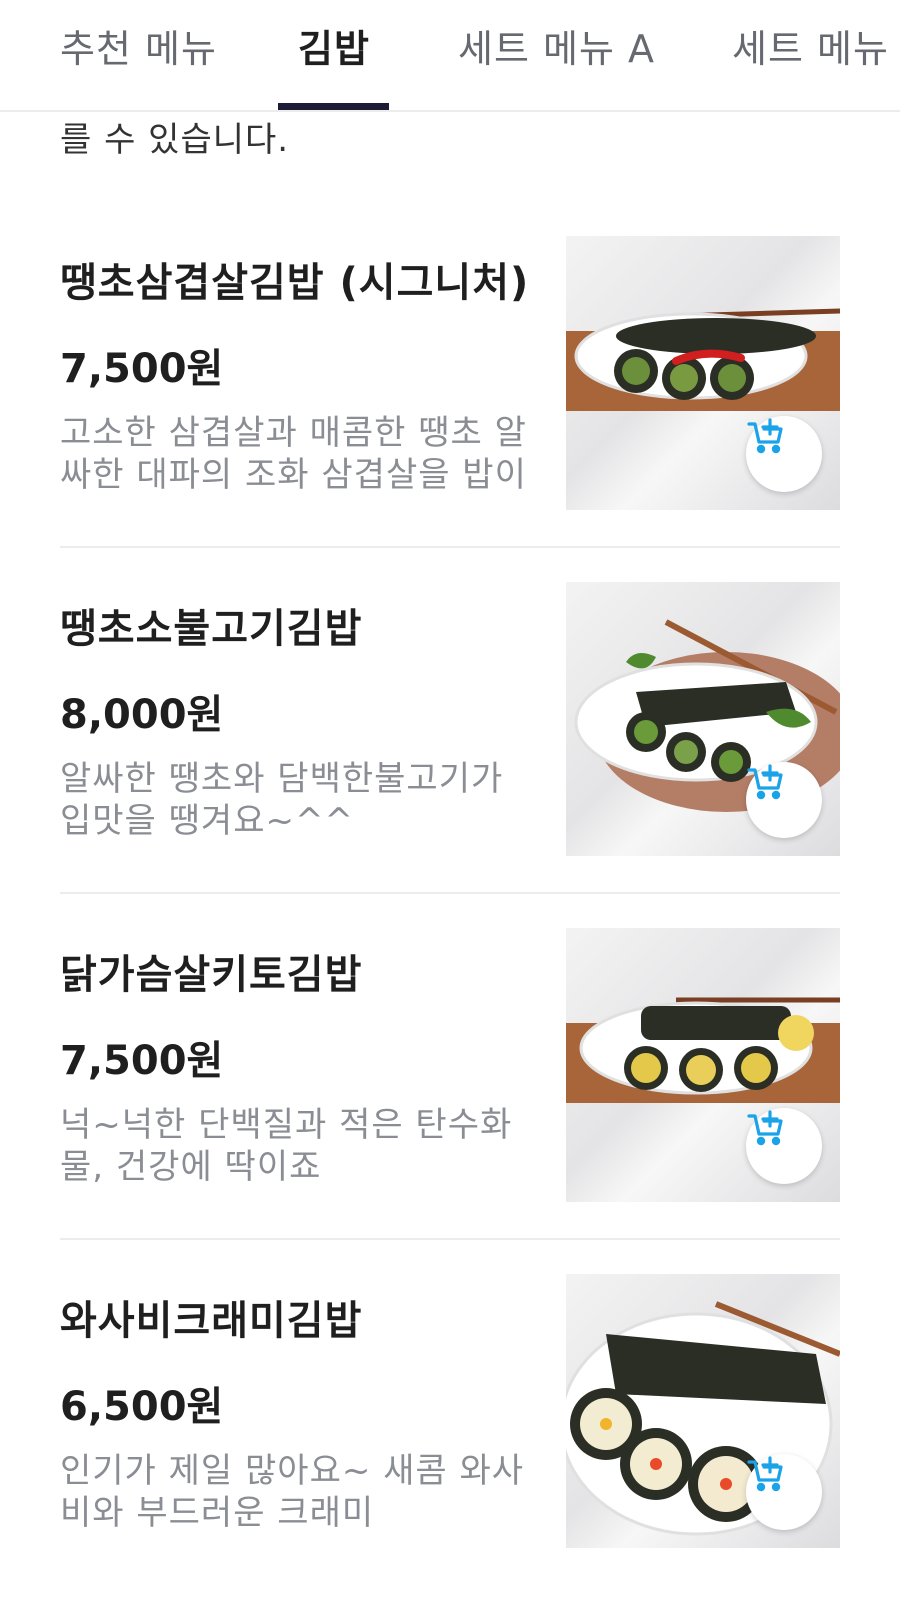 This screenshot has width=900, height=1616. I want to click on category-tab-bar: 추천 메뉴 김밥 세트 메뉴 A 세트 메뉴, so click(450, 56).